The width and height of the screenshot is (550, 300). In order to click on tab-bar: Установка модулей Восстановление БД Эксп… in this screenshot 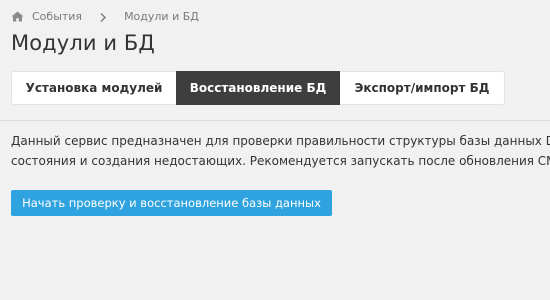, I will do `click(258, 88)`.